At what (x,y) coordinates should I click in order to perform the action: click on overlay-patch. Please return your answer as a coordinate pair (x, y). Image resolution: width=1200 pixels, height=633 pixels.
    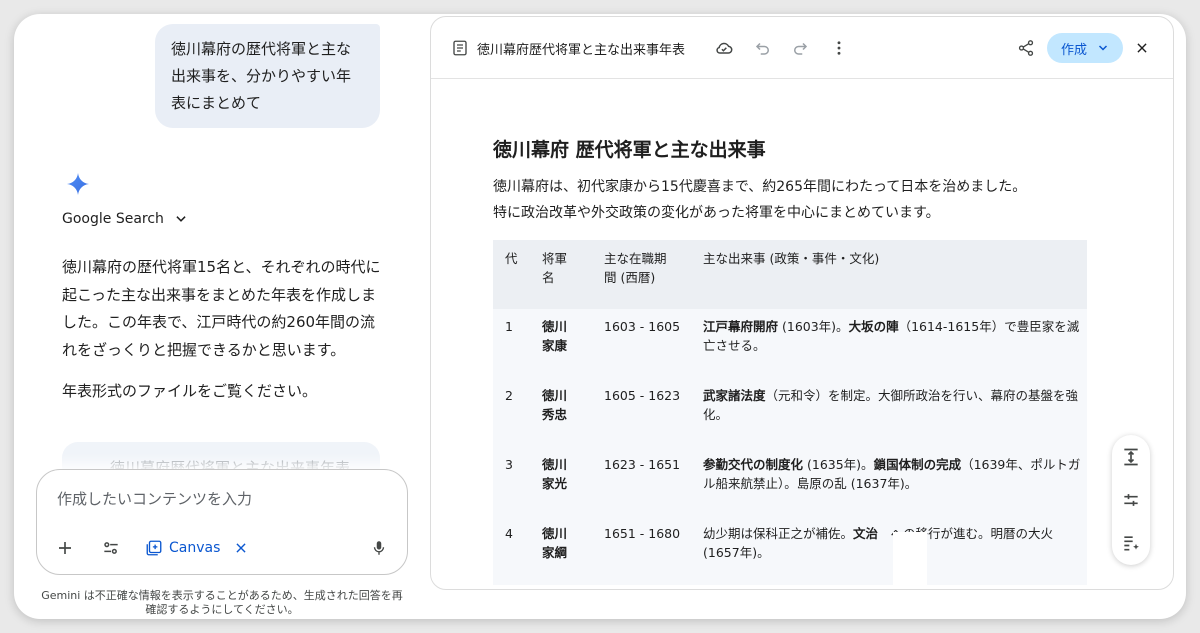
    Looking at the image, I should click on (910, 560).